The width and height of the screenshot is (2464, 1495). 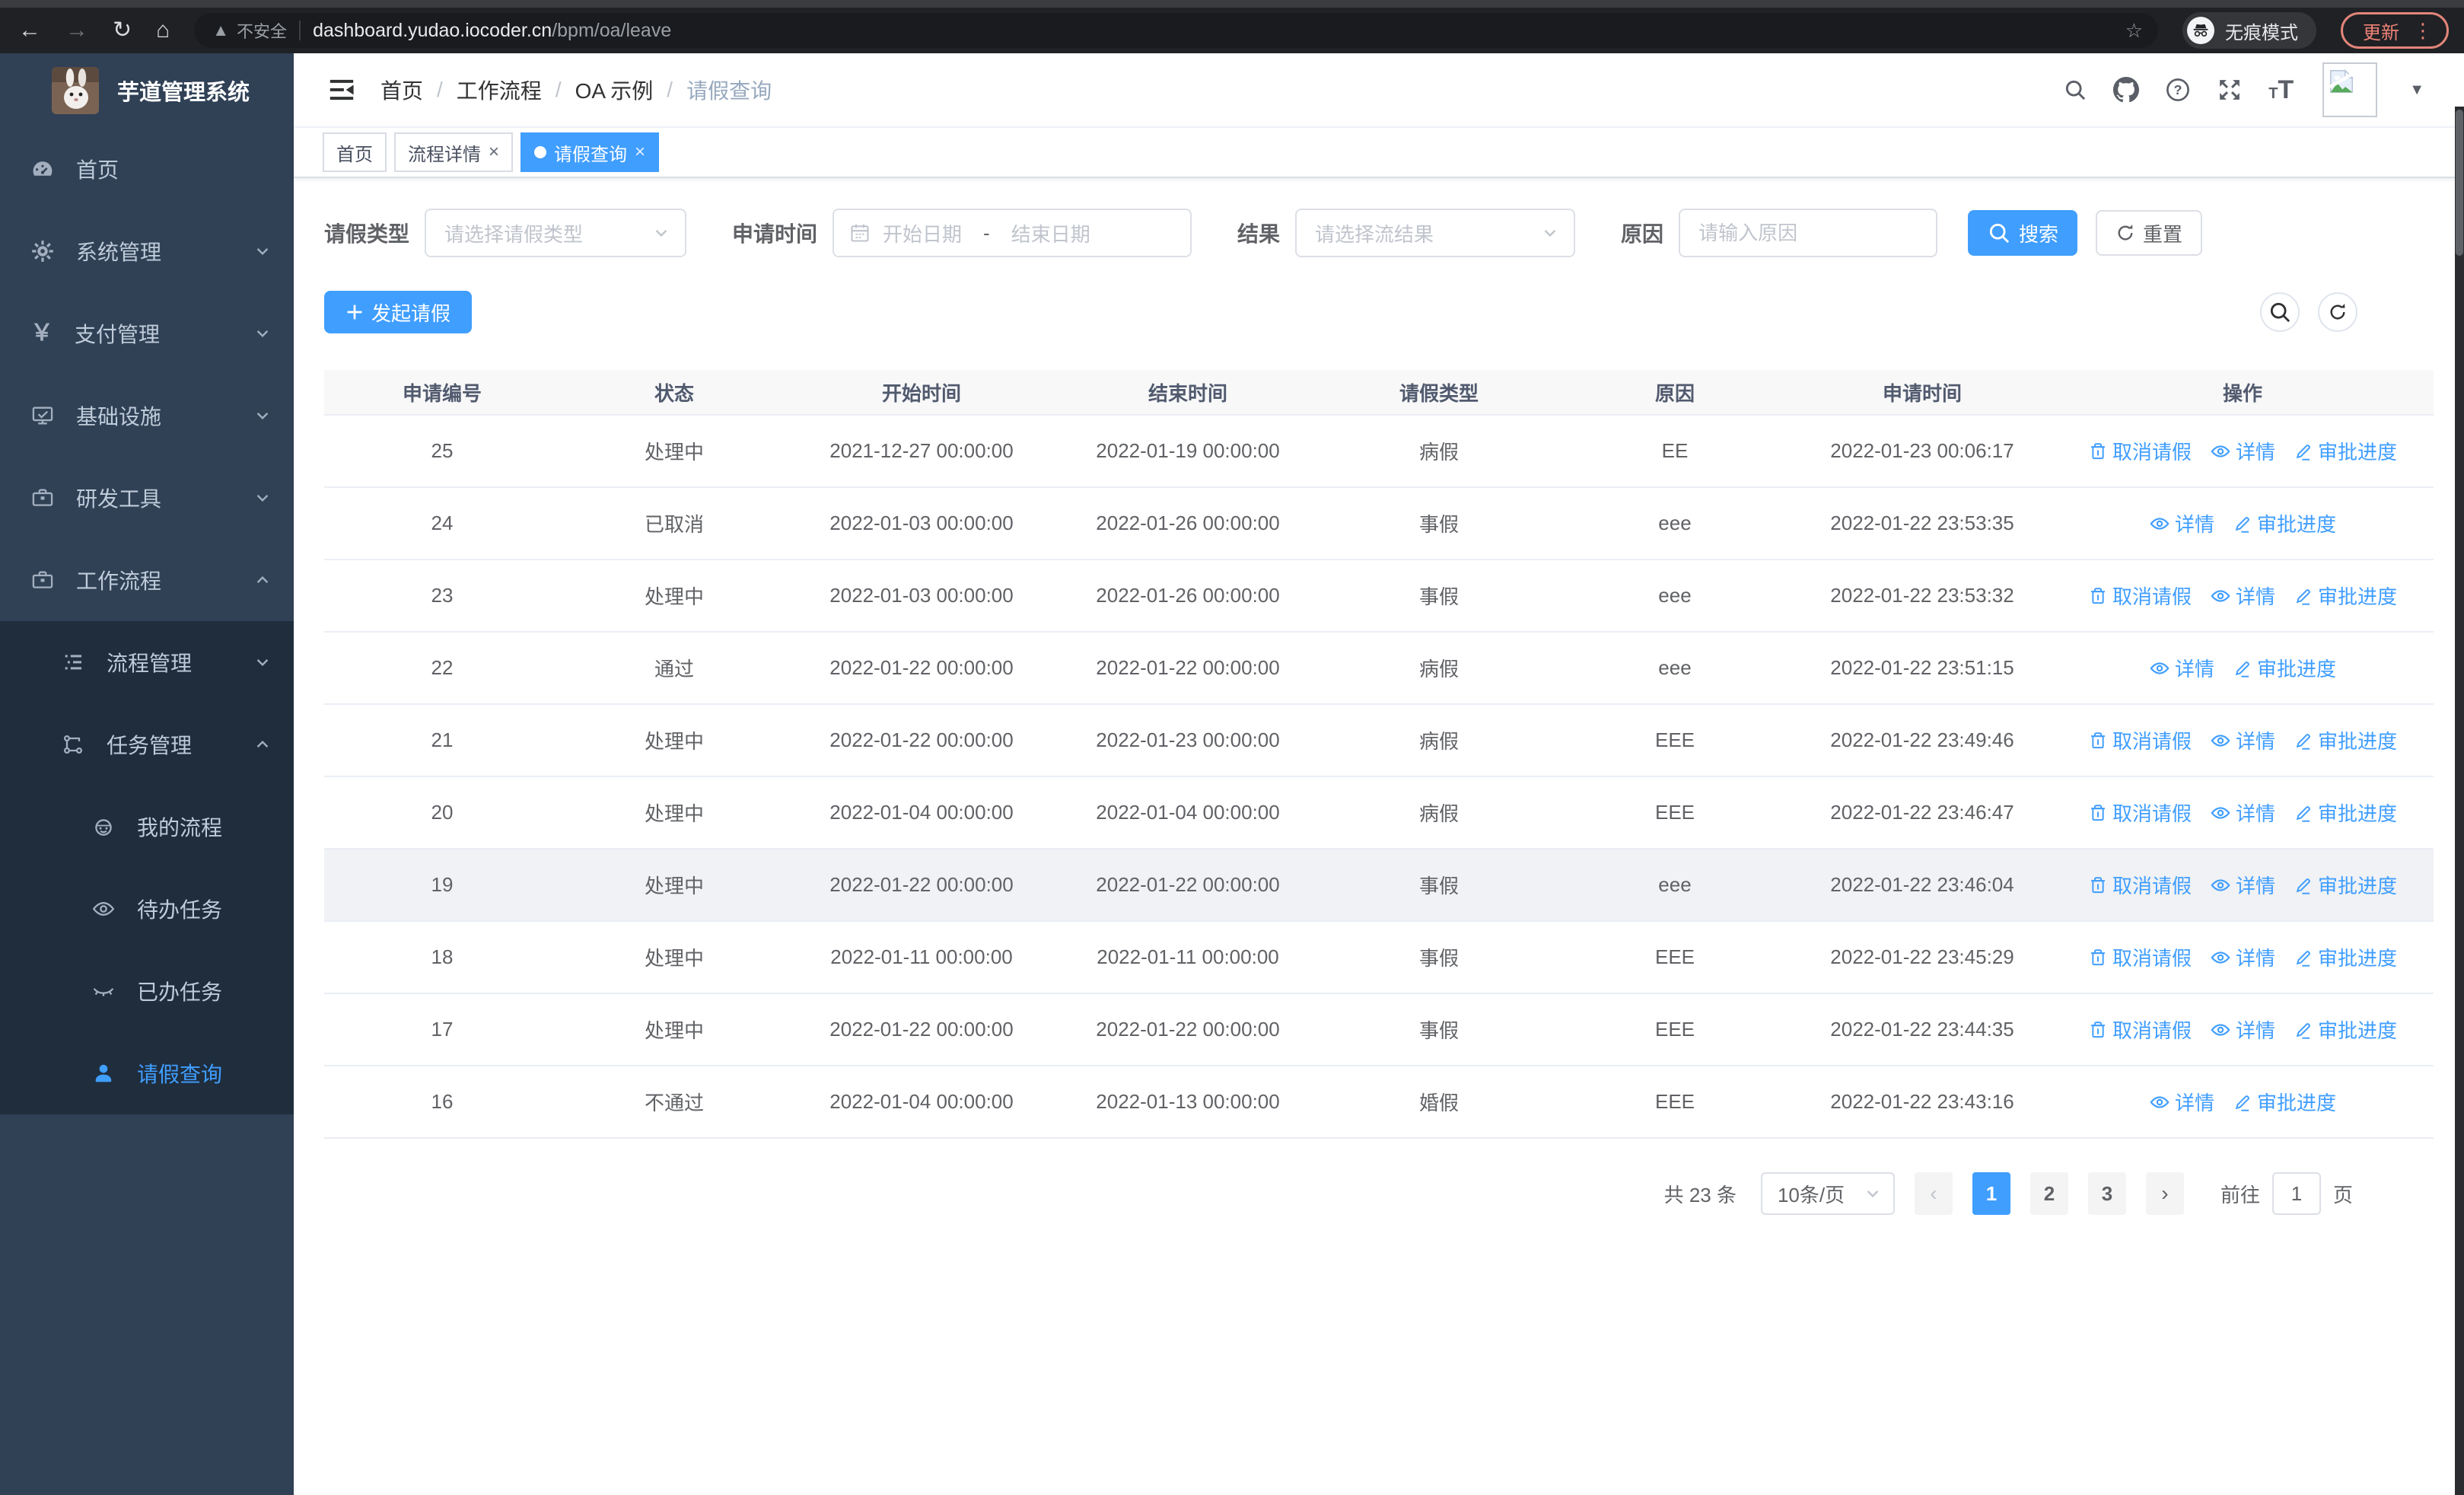 I want to click on page-button-1: 1, so click(x=1991, y=1194).